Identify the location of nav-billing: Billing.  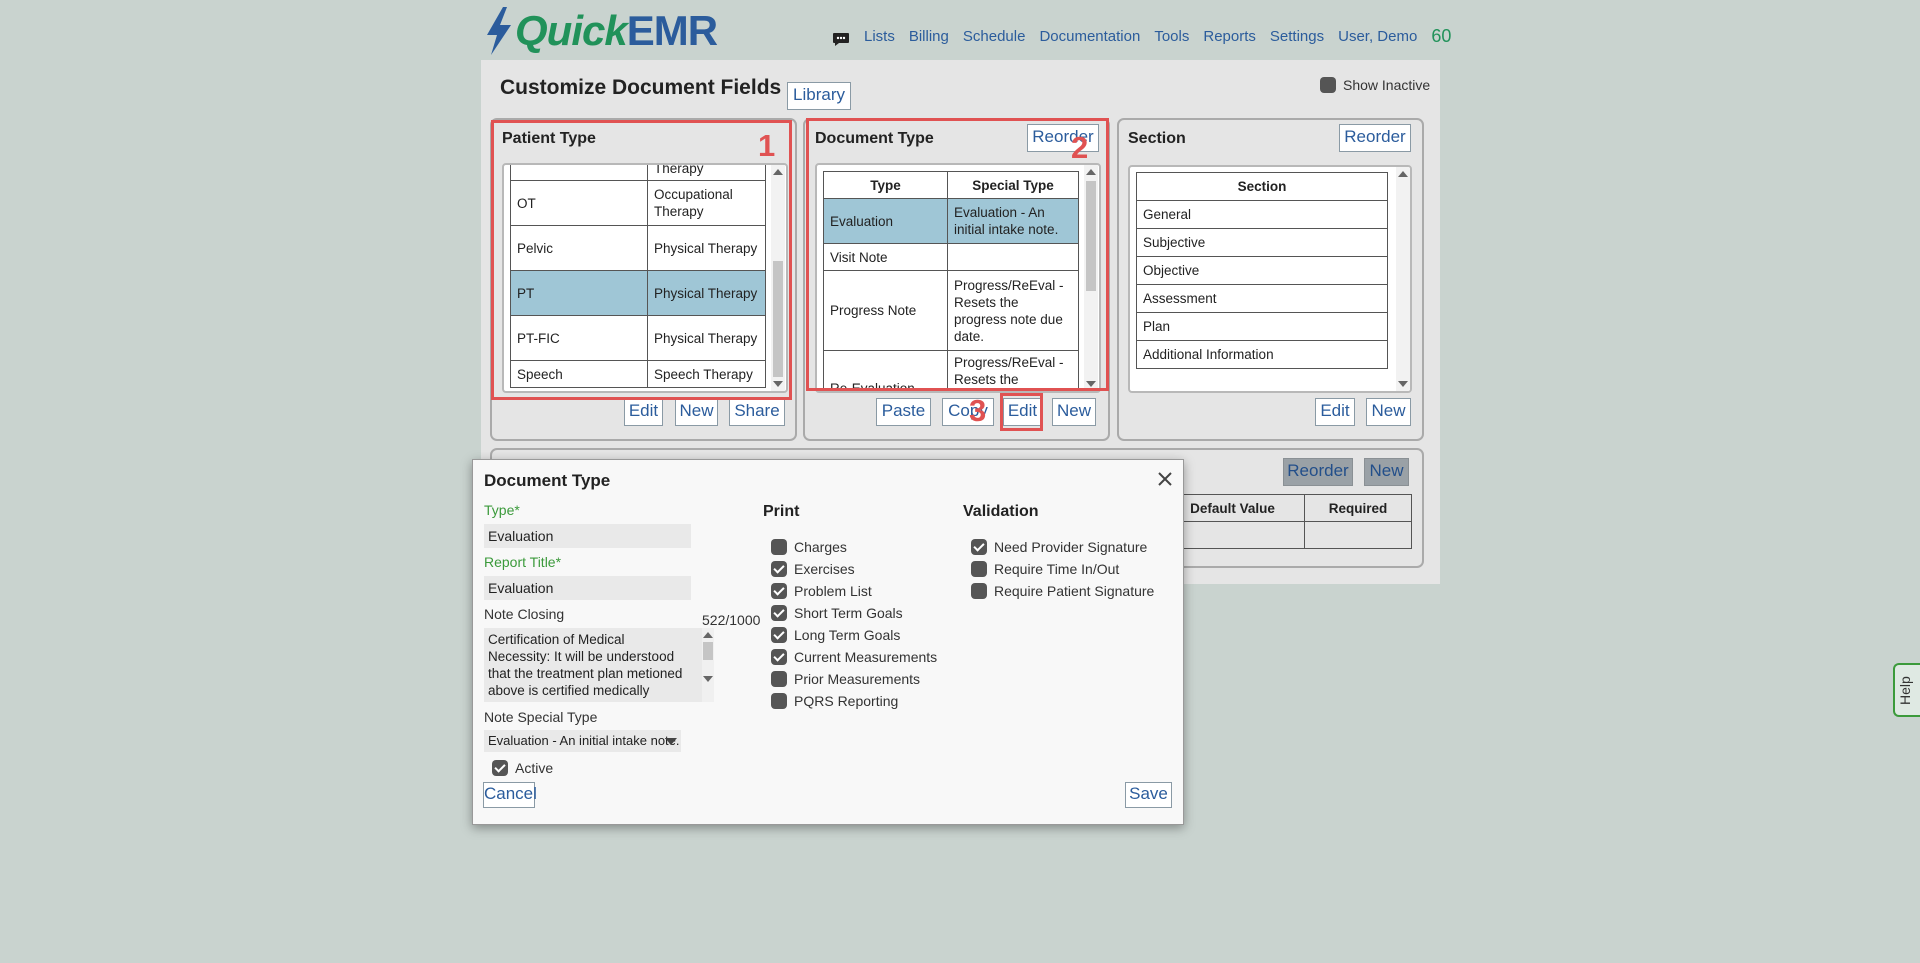
(929, 36).